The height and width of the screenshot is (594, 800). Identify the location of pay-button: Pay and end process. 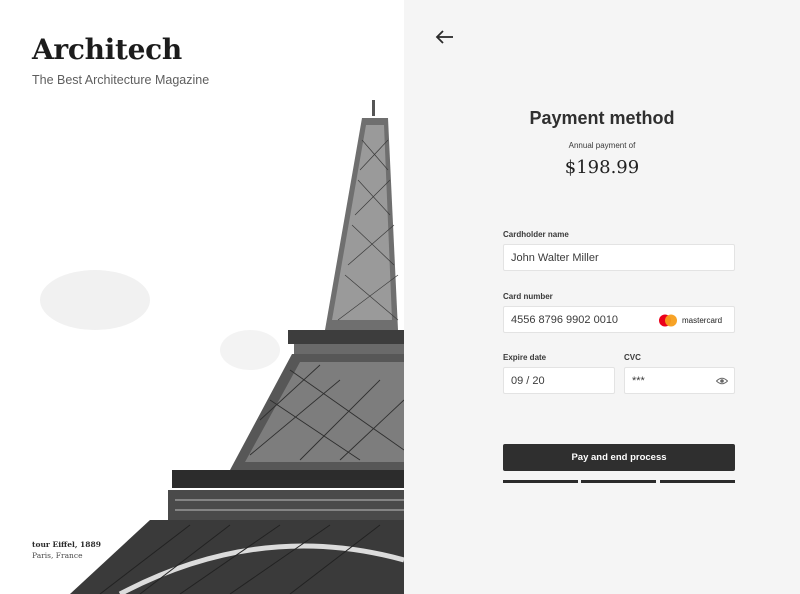
(619, 457).